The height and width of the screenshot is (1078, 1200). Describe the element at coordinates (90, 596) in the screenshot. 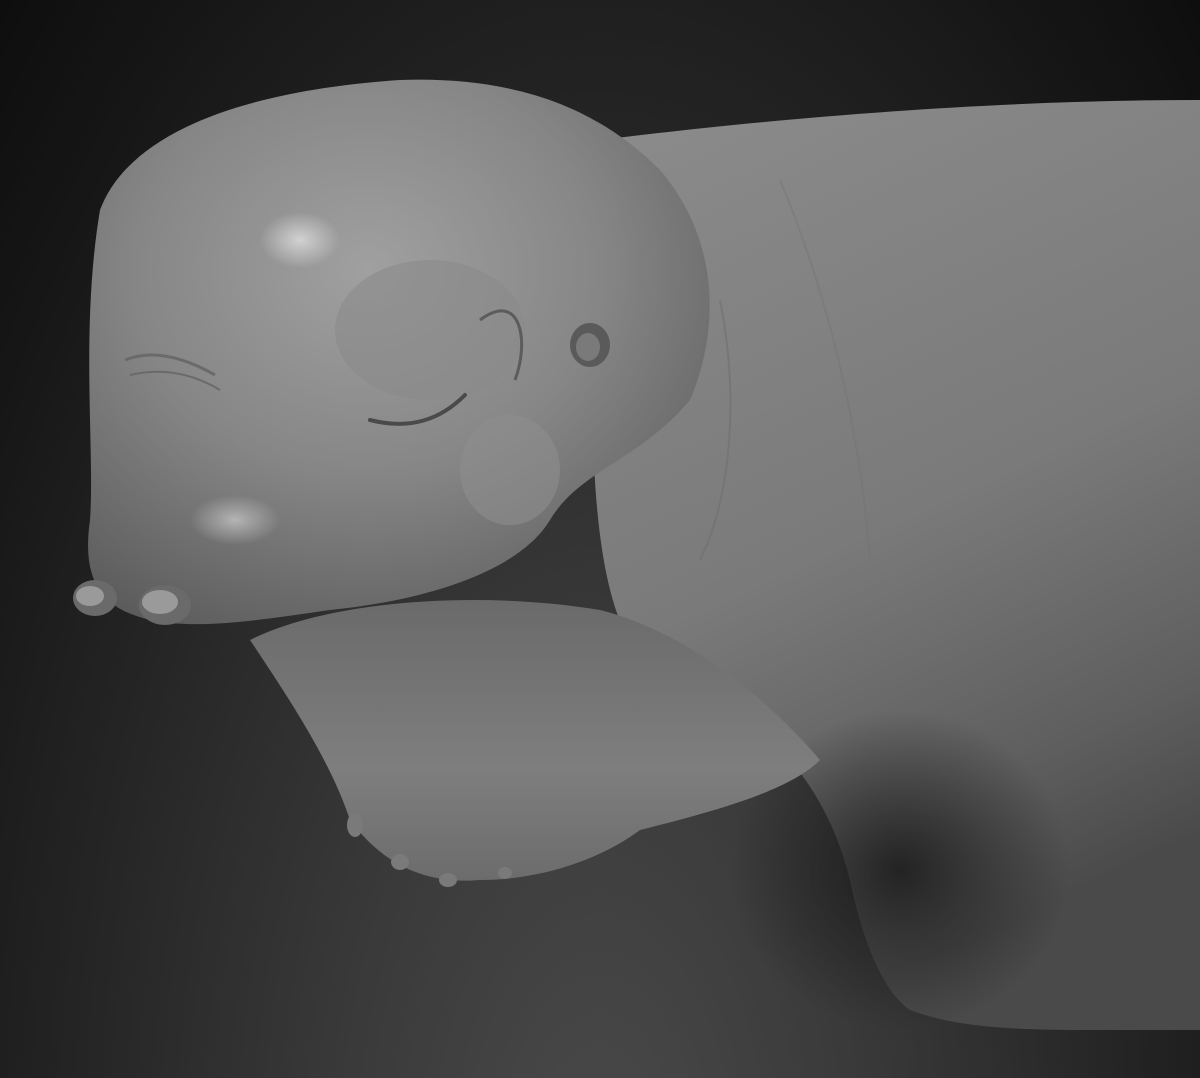

I see `left-nostril-tip` at that location.